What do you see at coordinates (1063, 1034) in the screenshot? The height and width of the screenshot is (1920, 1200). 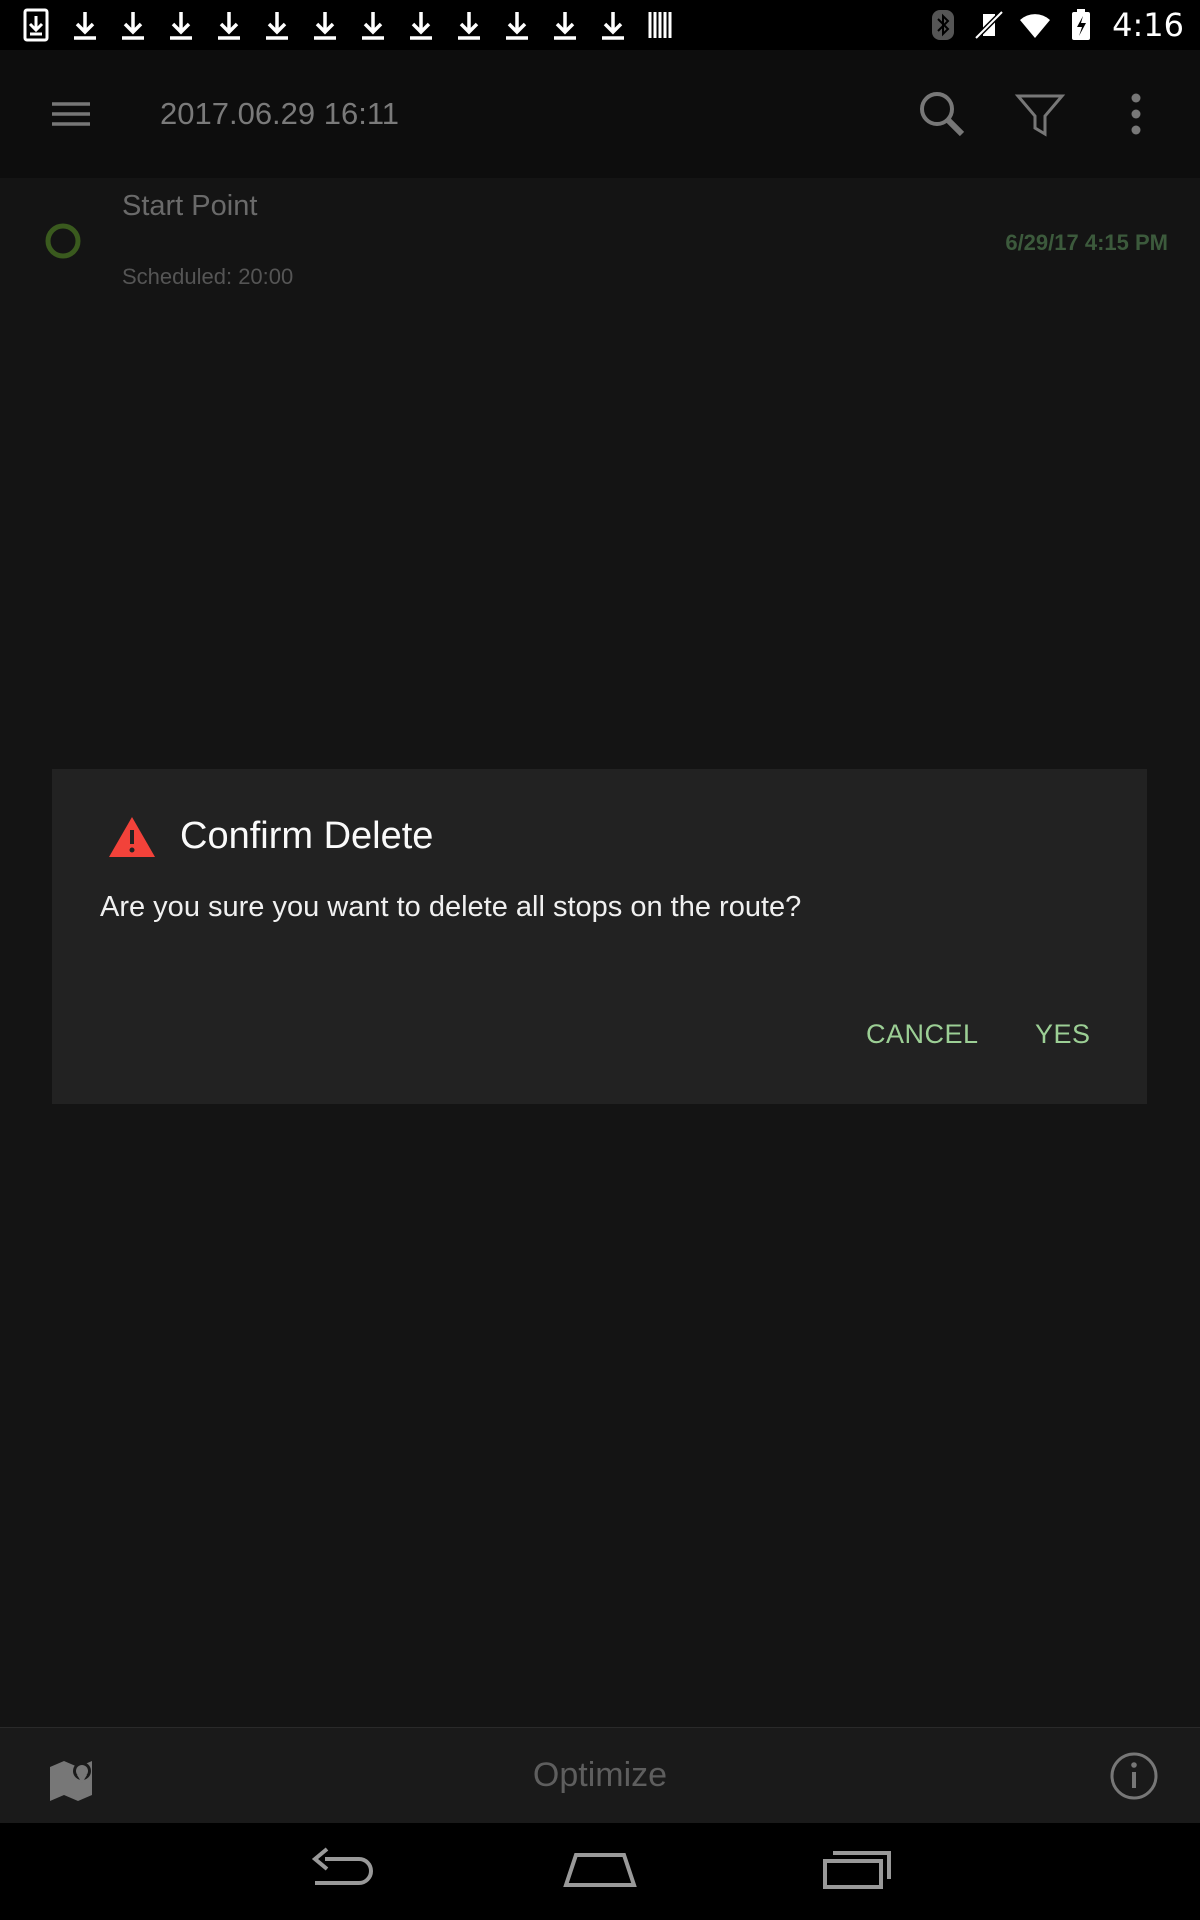 I see `yes-button: YES` at bounding box center [1063, 1034].